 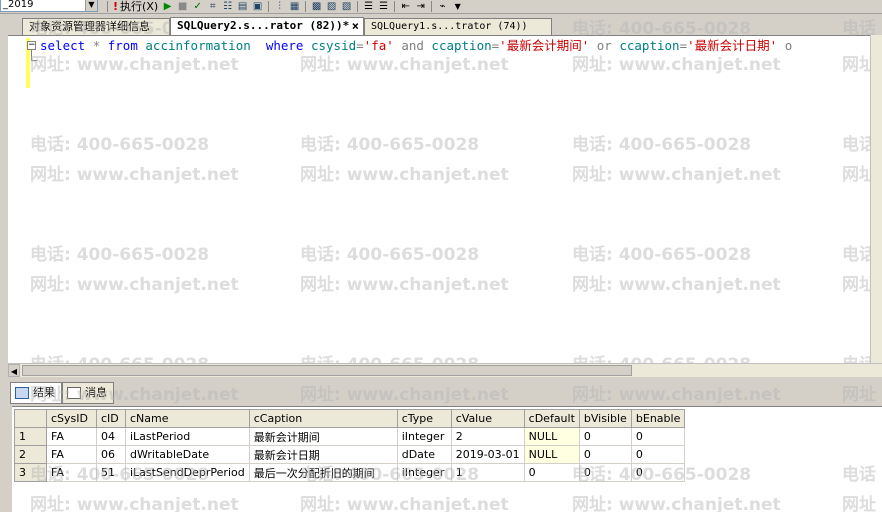 What do you see at coordinates (346, 6) in the screenshot?
I see `results-icon: ▧` at bounding box center [346, 6].